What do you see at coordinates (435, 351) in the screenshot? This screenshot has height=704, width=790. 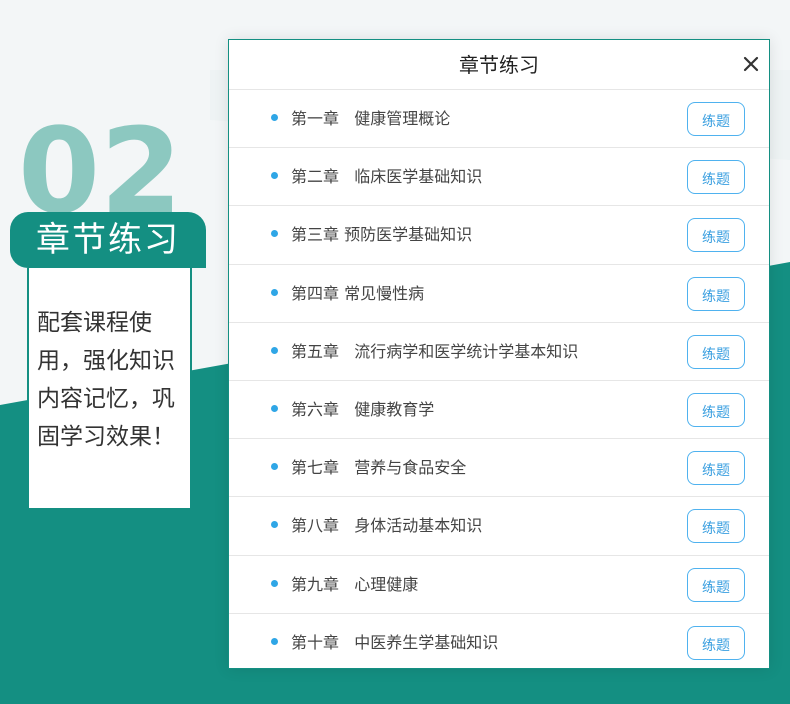 I see `chapter-label: 第五章 流行病学和医学统计学基本知识` at bounding box center [435, 351].